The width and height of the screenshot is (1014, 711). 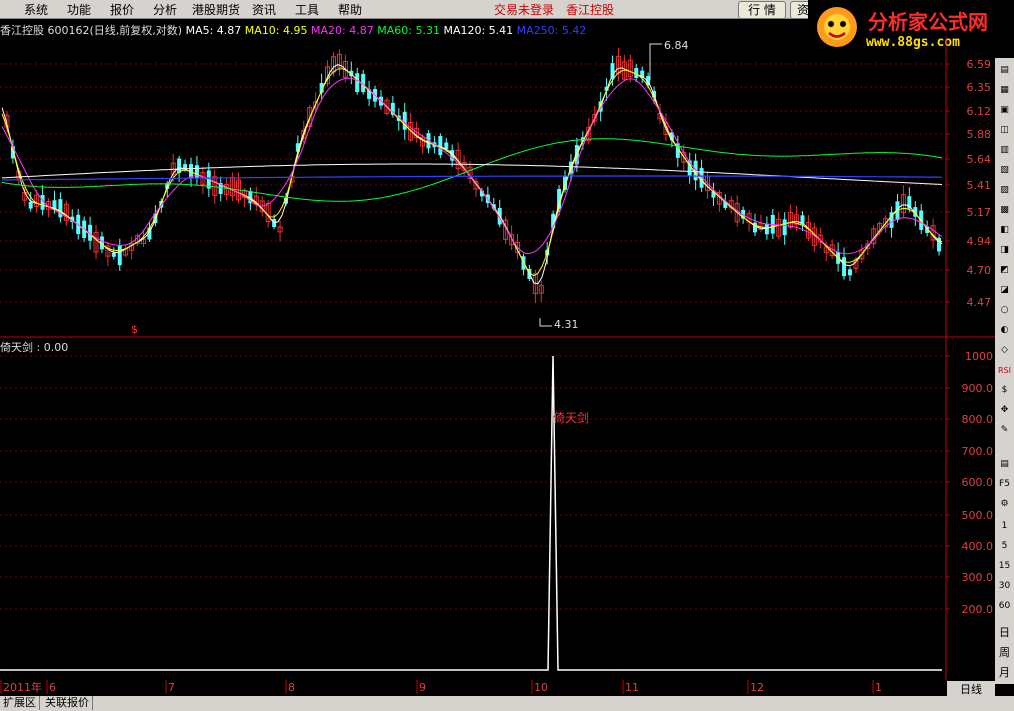 I want to click on price-tick-label: 5.41, so click(x=979, y=185).